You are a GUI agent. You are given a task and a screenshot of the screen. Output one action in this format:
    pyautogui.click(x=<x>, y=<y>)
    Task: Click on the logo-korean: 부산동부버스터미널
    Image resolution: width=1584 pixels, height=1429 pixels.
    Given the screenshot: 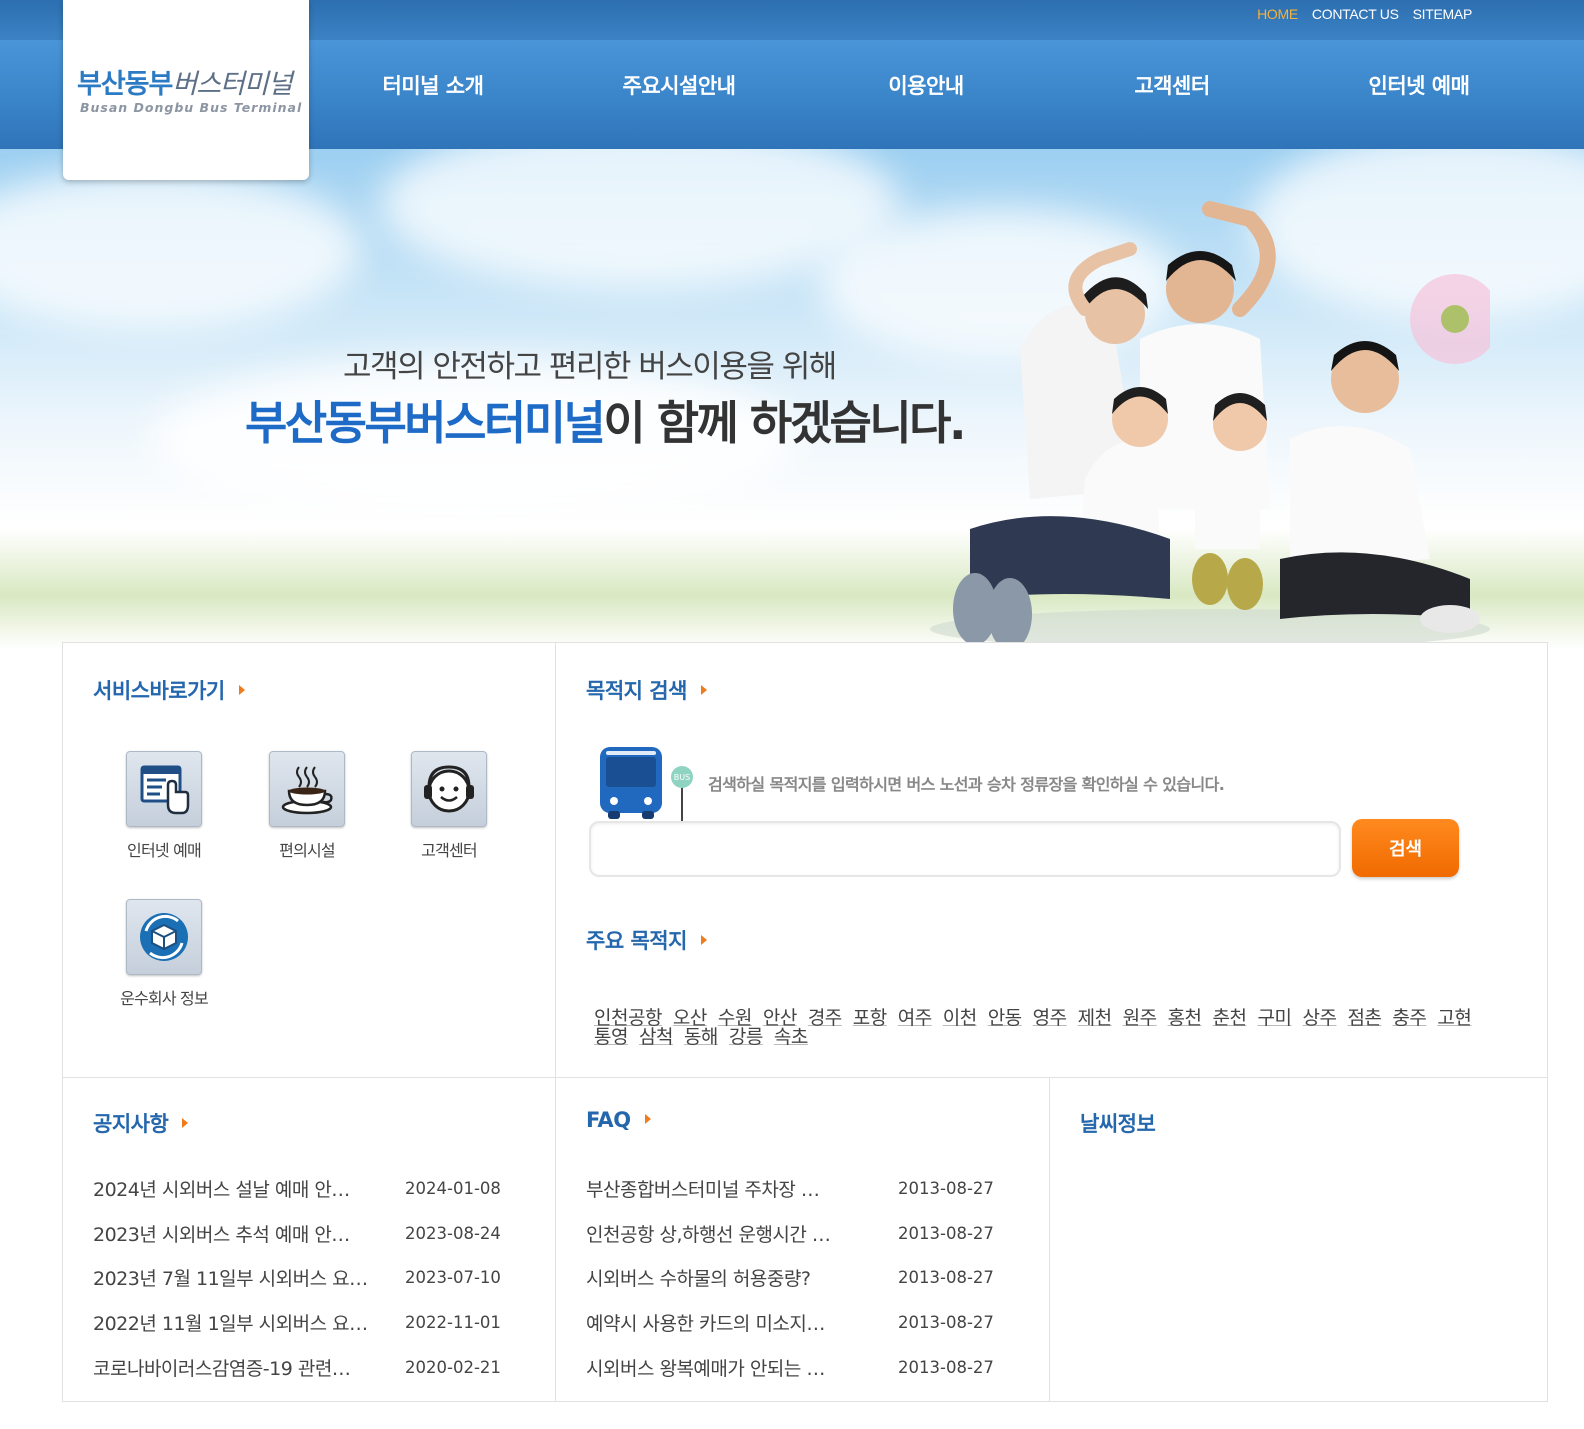 What is the action you would take?
    pyautogui.click(x=185, y=84)
    